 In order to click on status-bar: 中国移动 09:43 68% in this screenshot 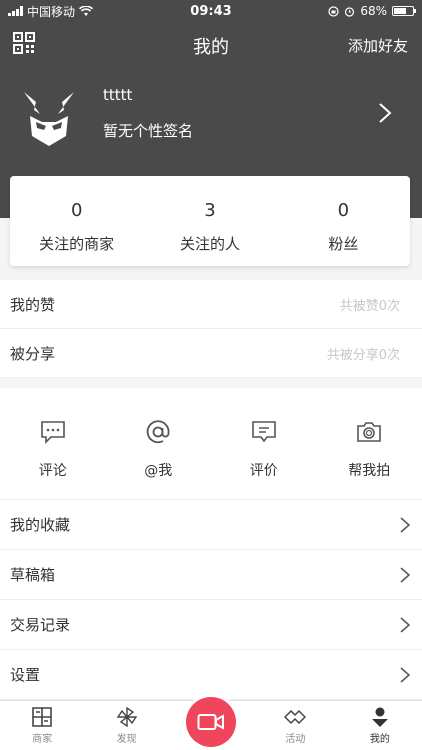, I will do `click(211, 11)`.